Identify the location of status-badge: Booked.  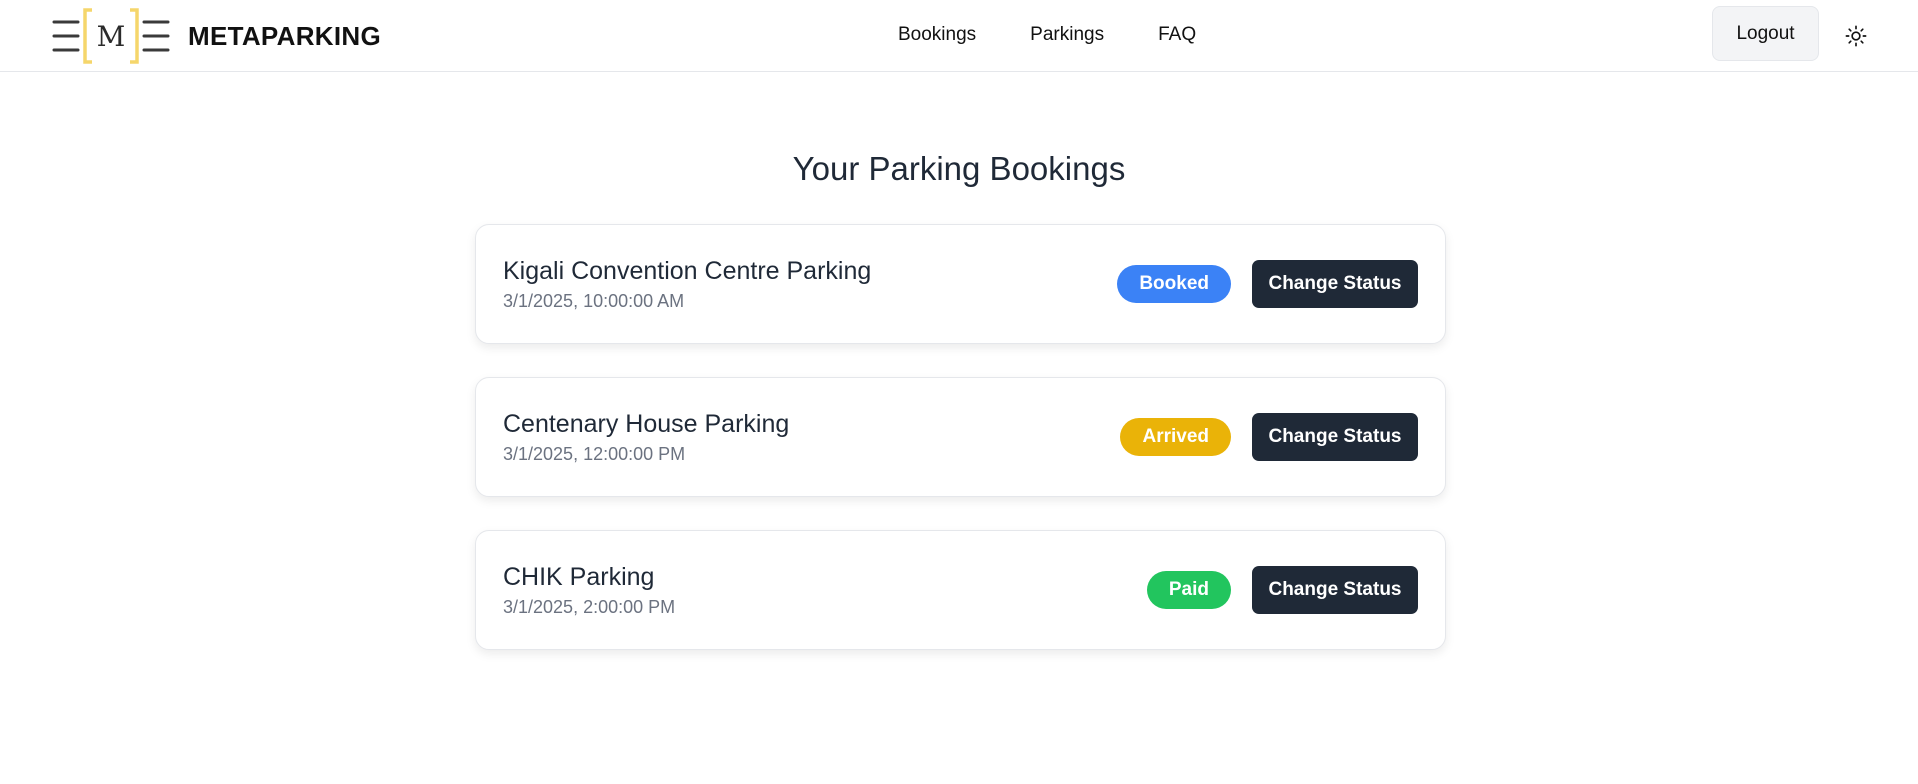
(1174, 284).